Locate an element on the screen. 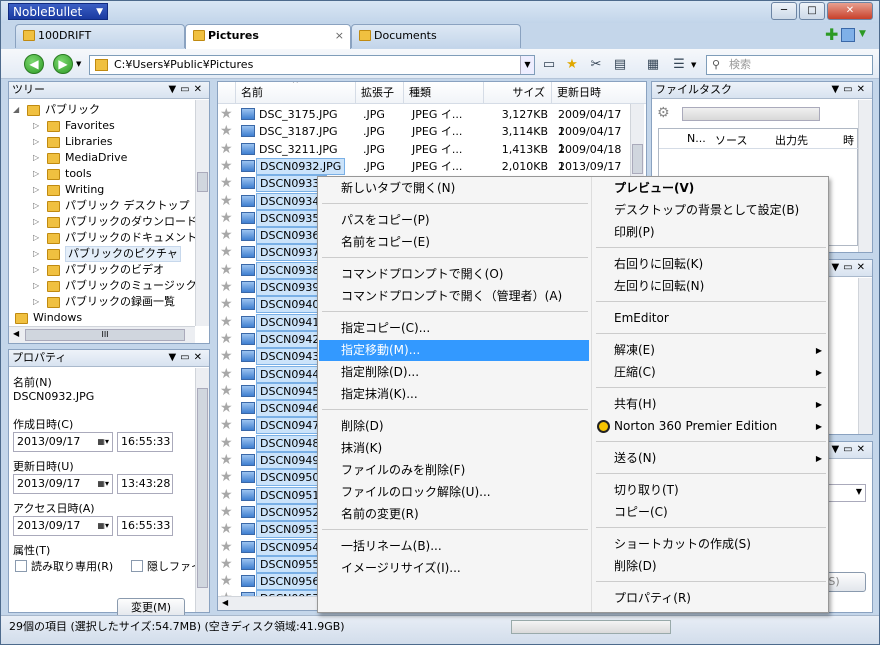 This screenshot has width=880, height=645. readonly-checkbox is located at coordinates (21, 566).